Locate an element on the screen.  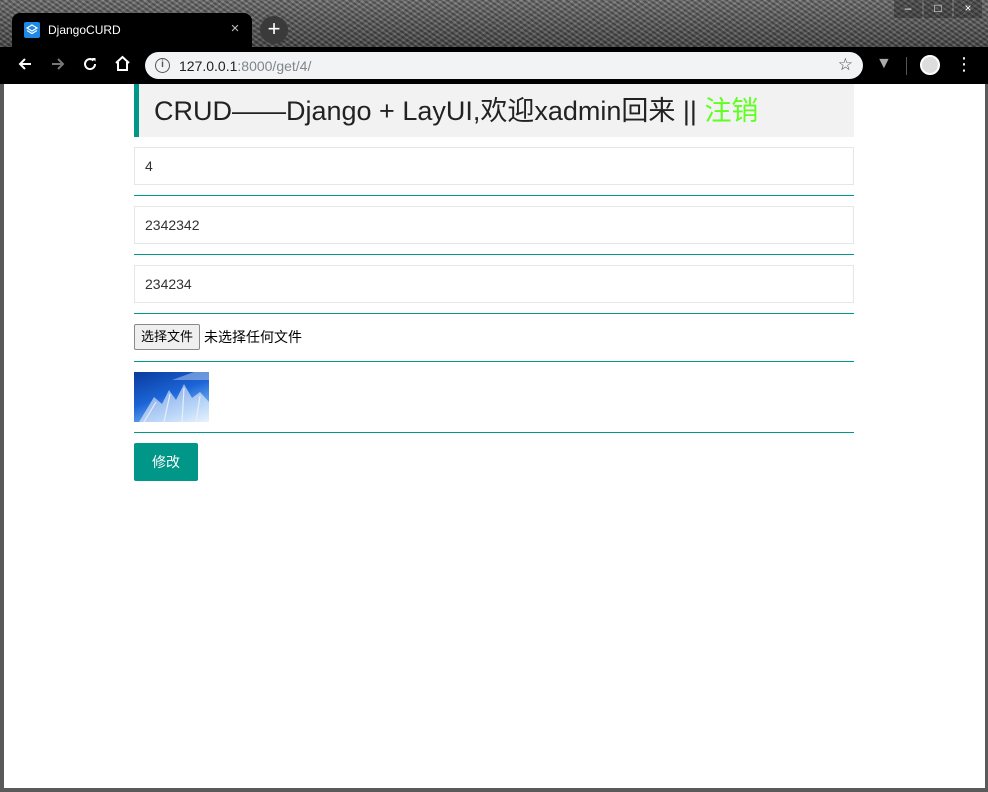
back-button is located at coordinates (25, 66).